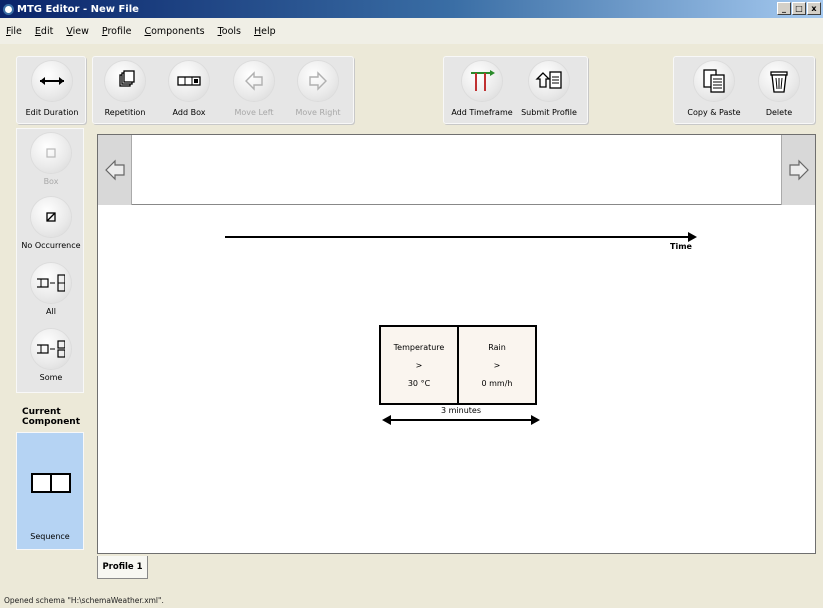  I want to click on window-controls: _ □ x, so click(799, 8).